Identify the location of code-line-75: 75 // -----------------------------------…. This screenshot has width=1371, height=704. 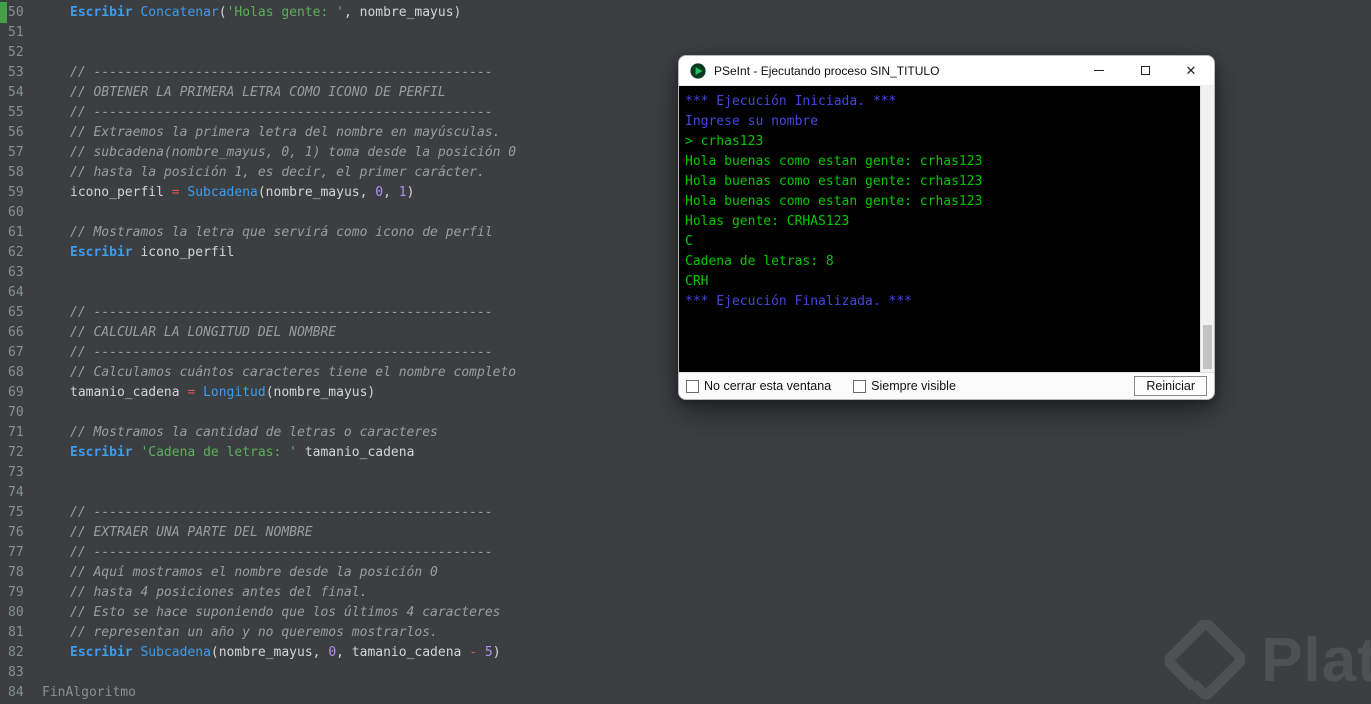
(685, 513).